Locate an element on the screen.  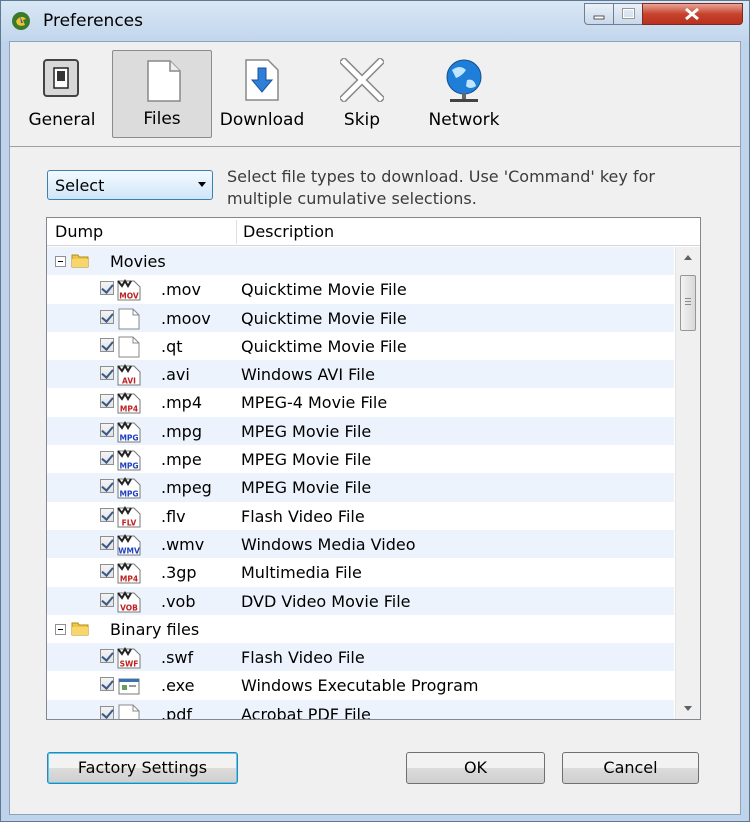
file-description: DVD Video Movie File is located at coordinates (326, 601).